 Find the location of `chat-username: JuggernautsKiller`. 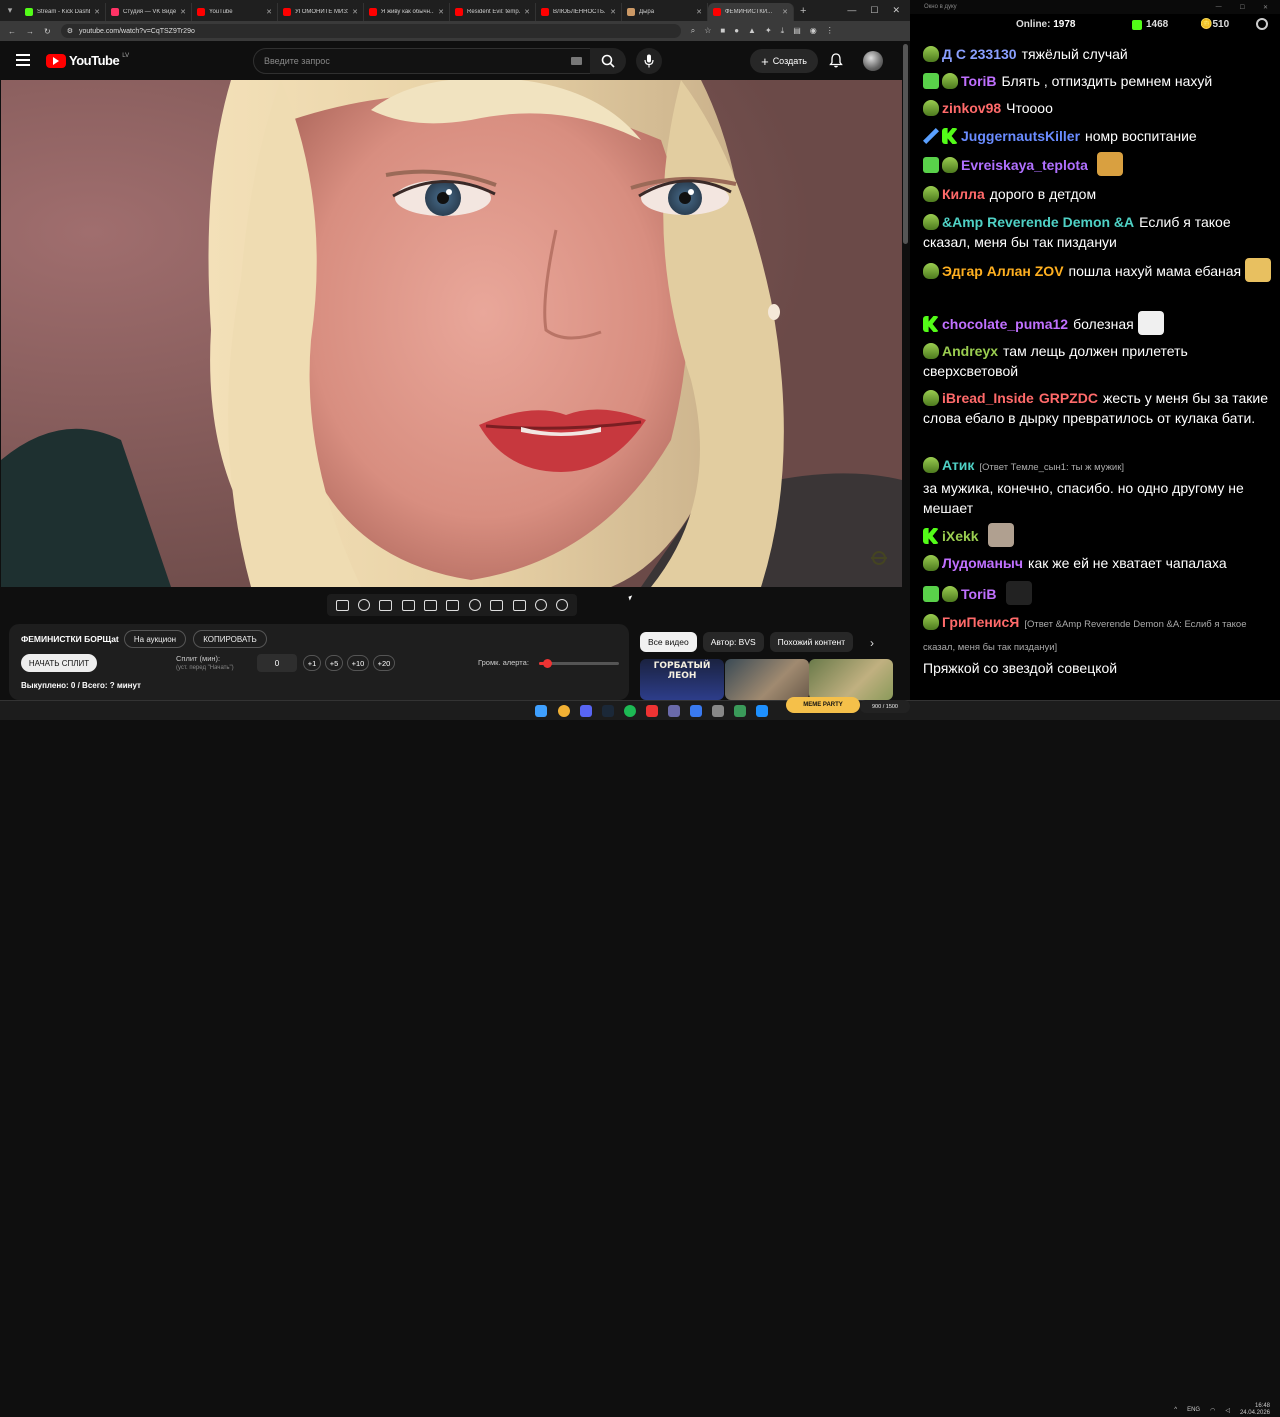

chat-username: JuggernautsKiller is located at coordinates (1020, 136).